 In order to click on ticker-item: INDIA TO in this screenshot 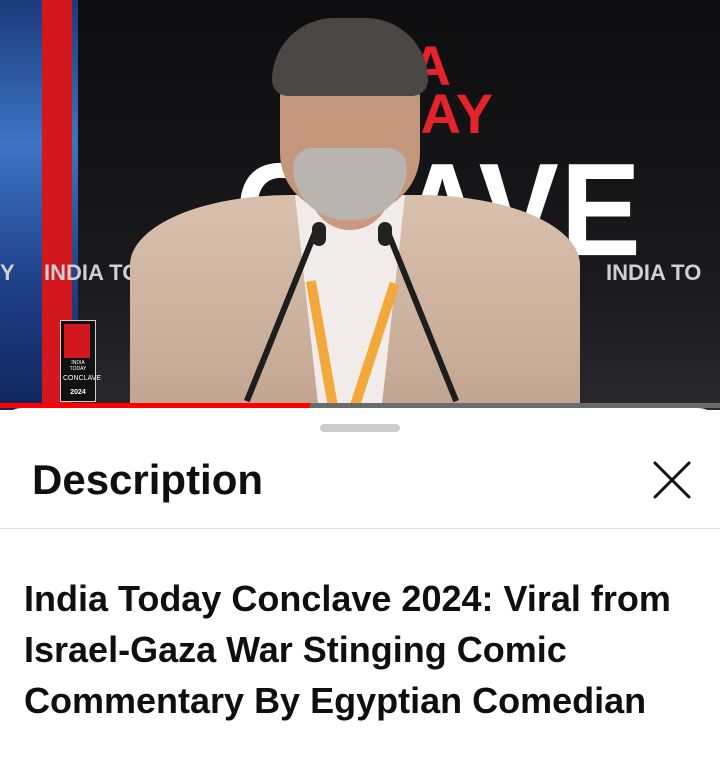, I will do `click(654, 272)`.